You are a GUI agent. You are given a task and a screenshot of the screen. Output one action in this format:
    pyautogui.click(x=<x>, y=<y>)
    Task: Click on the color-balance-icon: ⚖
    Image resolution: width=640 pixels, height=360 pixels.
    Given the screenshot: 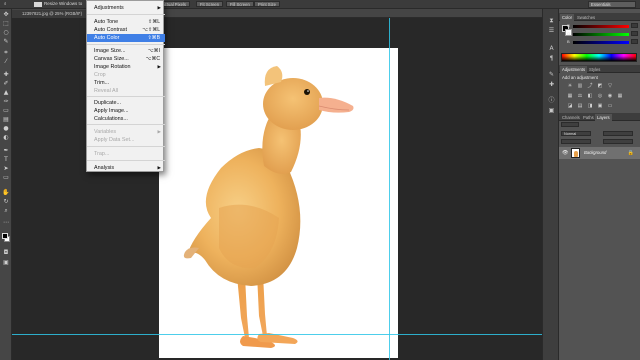 What is the action you would take?
    pyautogui.click(x=580, y=96)
    